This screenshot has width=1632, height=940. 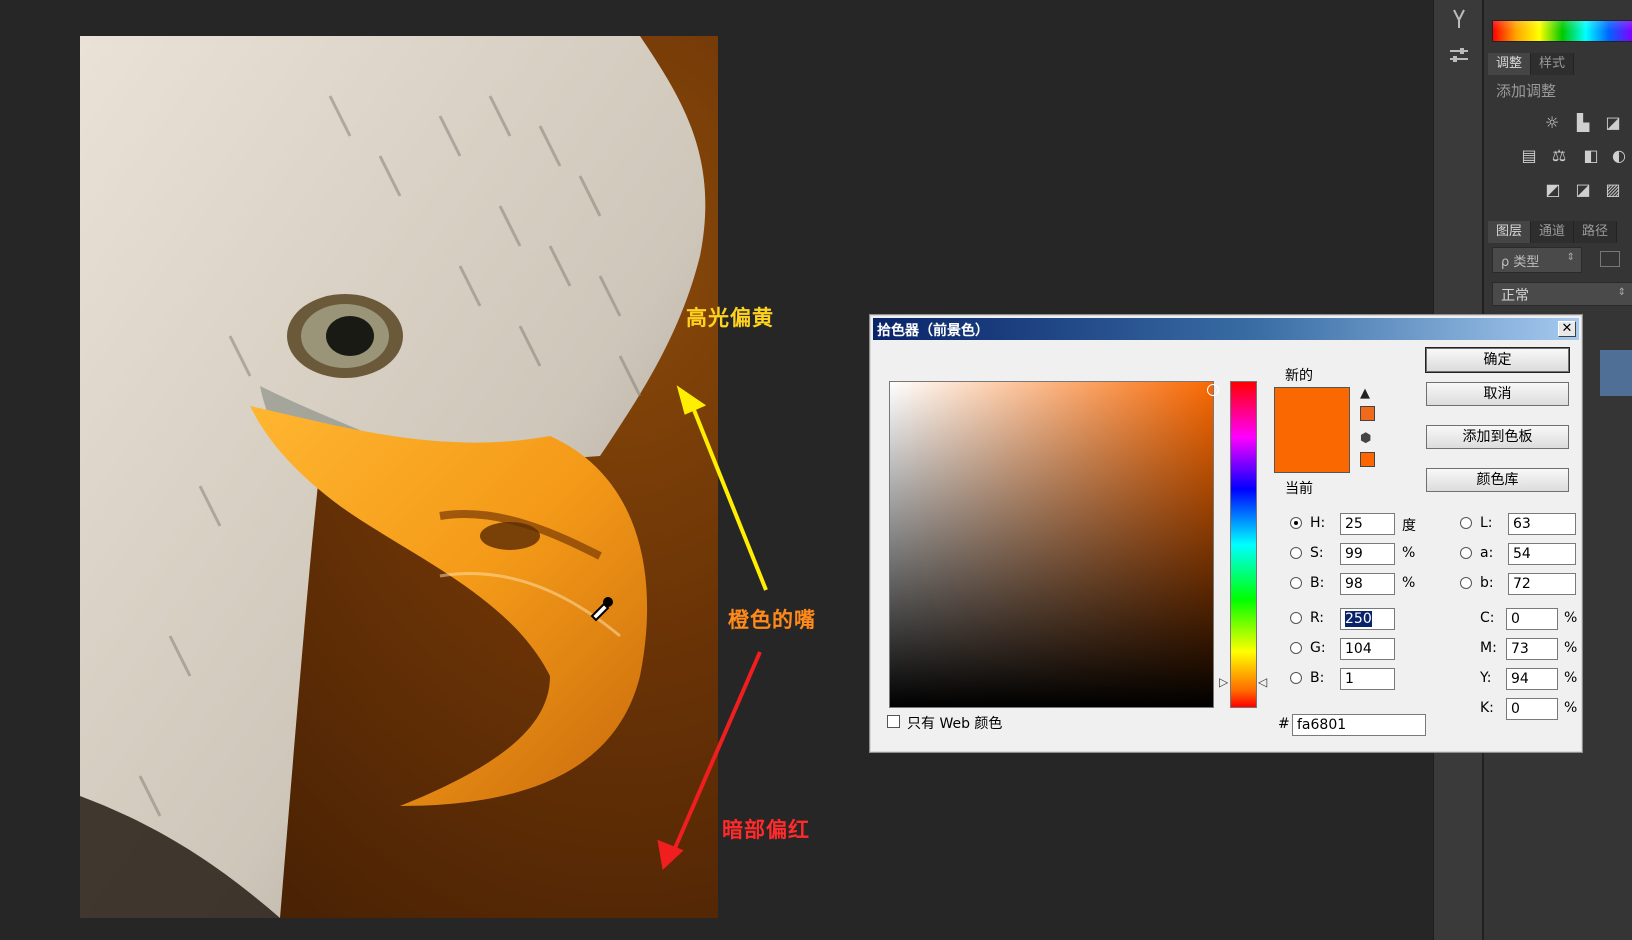 What do you see at coordinates (1367, 554) in the screenshot?
I see `saturation-input: 99` at bounding box center [1367, 554].